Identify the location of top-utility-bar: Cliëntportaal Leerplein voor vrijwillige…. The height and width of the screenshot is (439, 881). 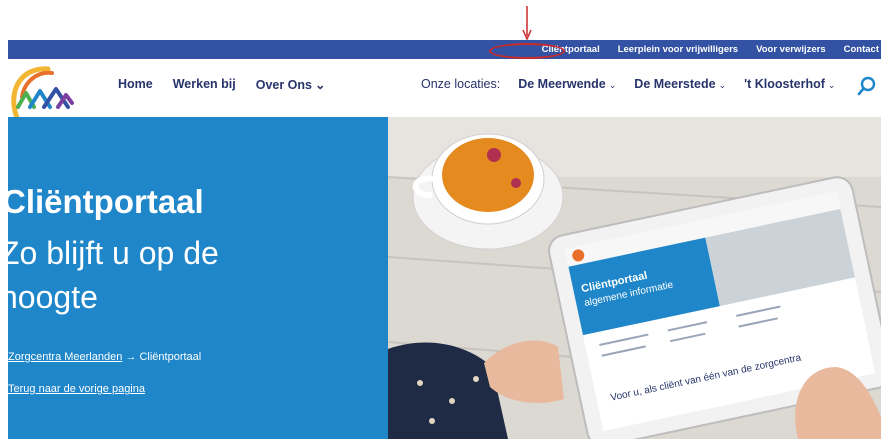
(444, 49).